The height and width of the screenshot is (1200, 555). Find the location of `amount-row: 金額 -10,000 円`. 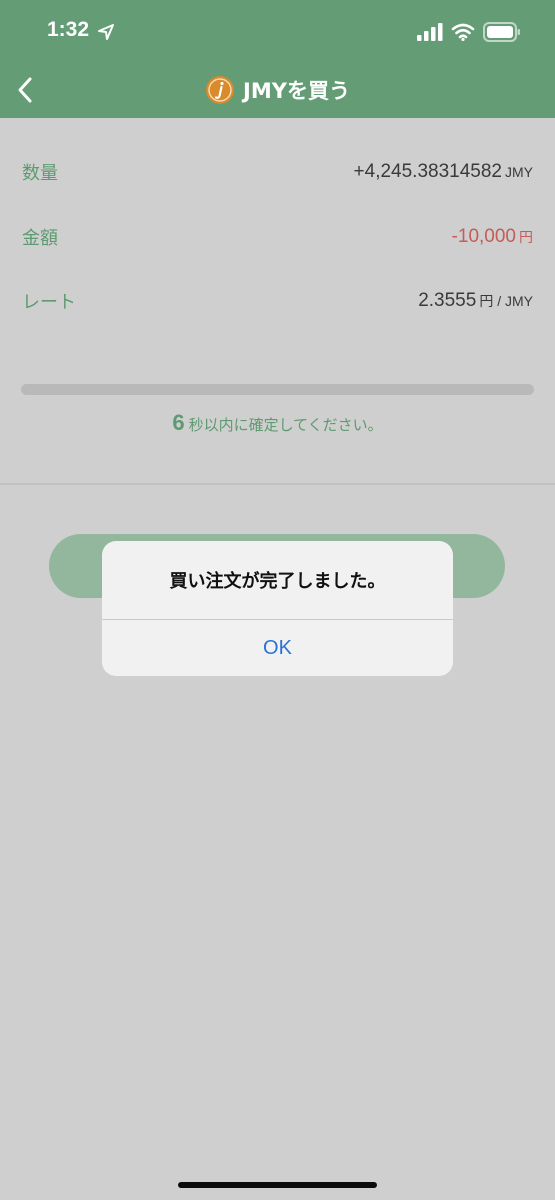

amount-row: 金額 -10,000 円 is located at coordinates (277, 237).